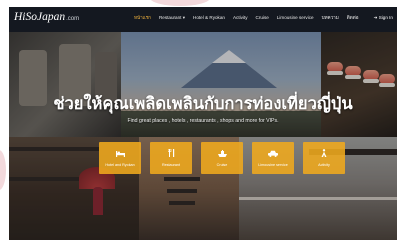 This screenshot has width=404, height=240. What do you see at coordinates (324, 154) in the screenshot?
I see `activity-icon` at bounding box center [324, 154].